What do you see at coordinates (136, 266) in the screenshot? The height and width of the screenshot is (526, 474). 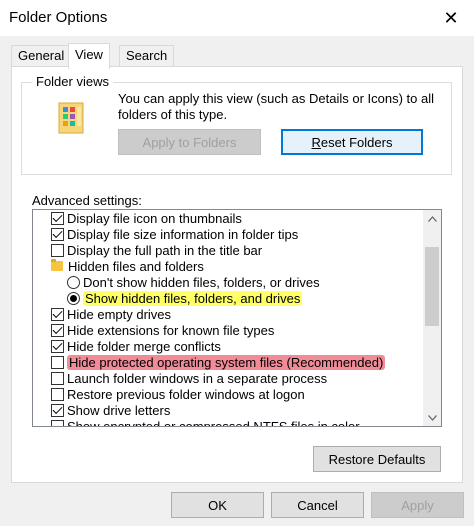 I see `settings-row-label: Hidden files and folders` at bounding box center [136, 266].